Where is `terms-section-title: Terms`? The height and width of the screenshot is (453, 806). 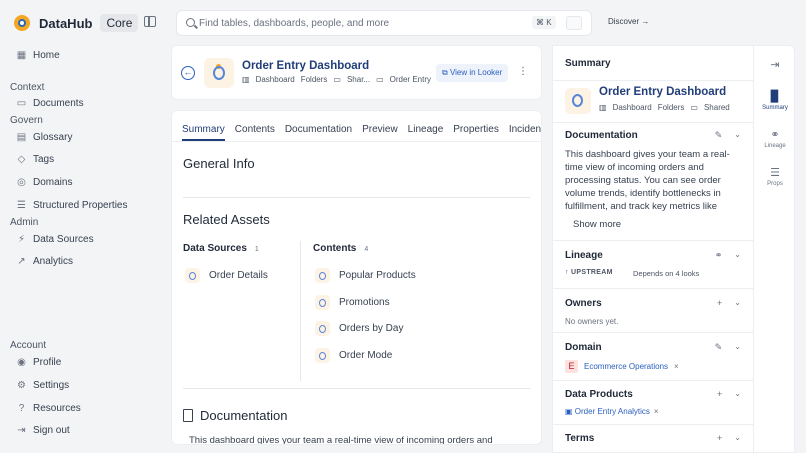
terms-section-title: Terms is located at coordinates (580, 438).